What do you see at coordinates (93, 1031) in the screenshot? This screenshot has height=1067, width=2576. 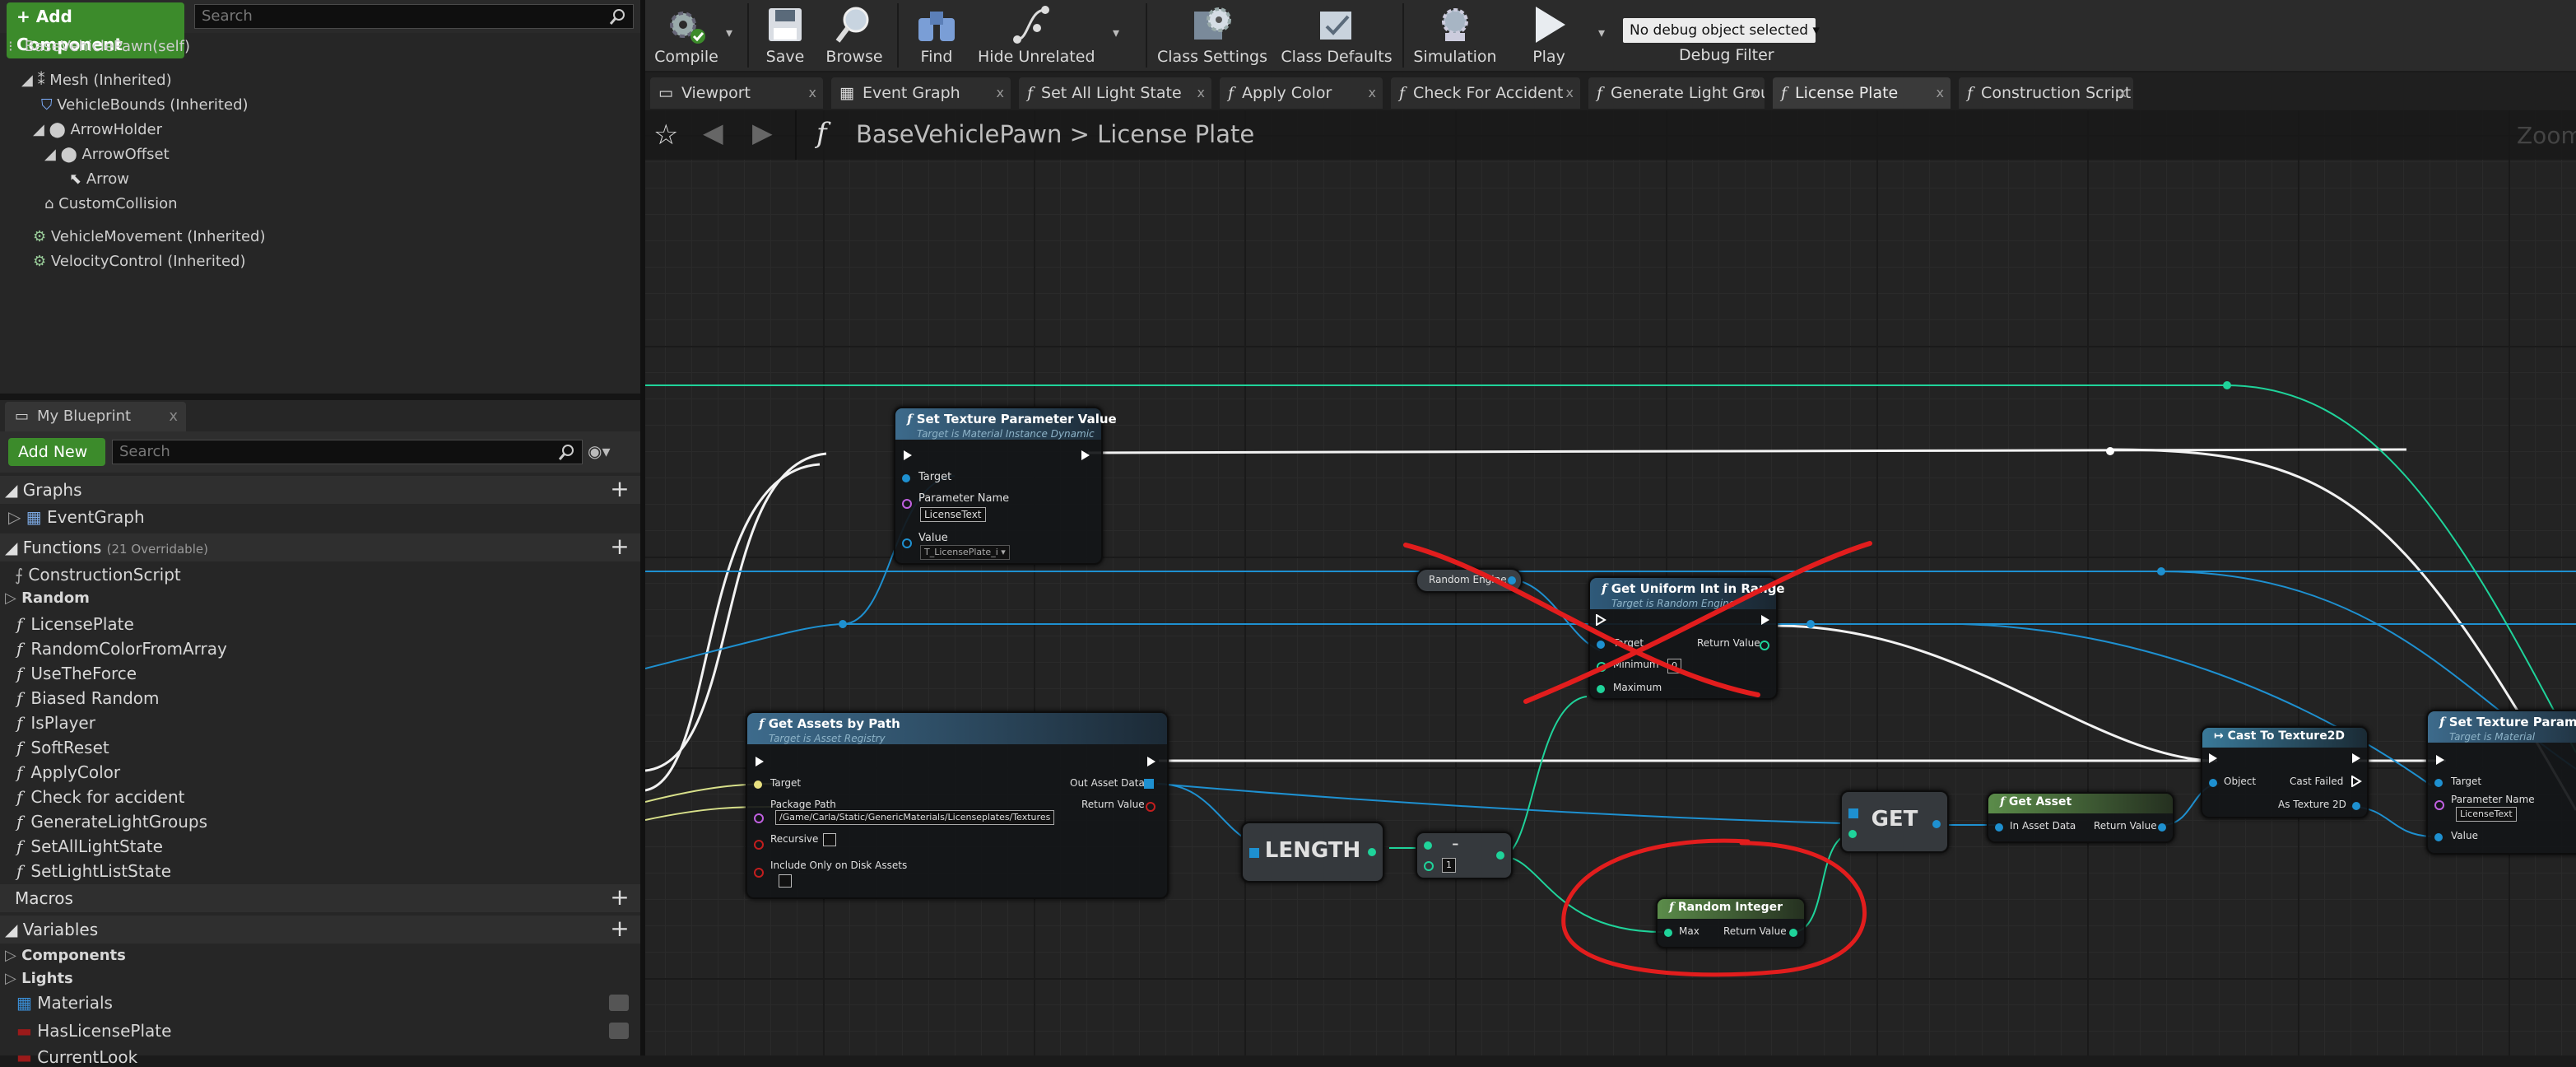 I see `variable-haslicenseplate: ▬ HasLicensePlate` at bounding box center [93, 1031].